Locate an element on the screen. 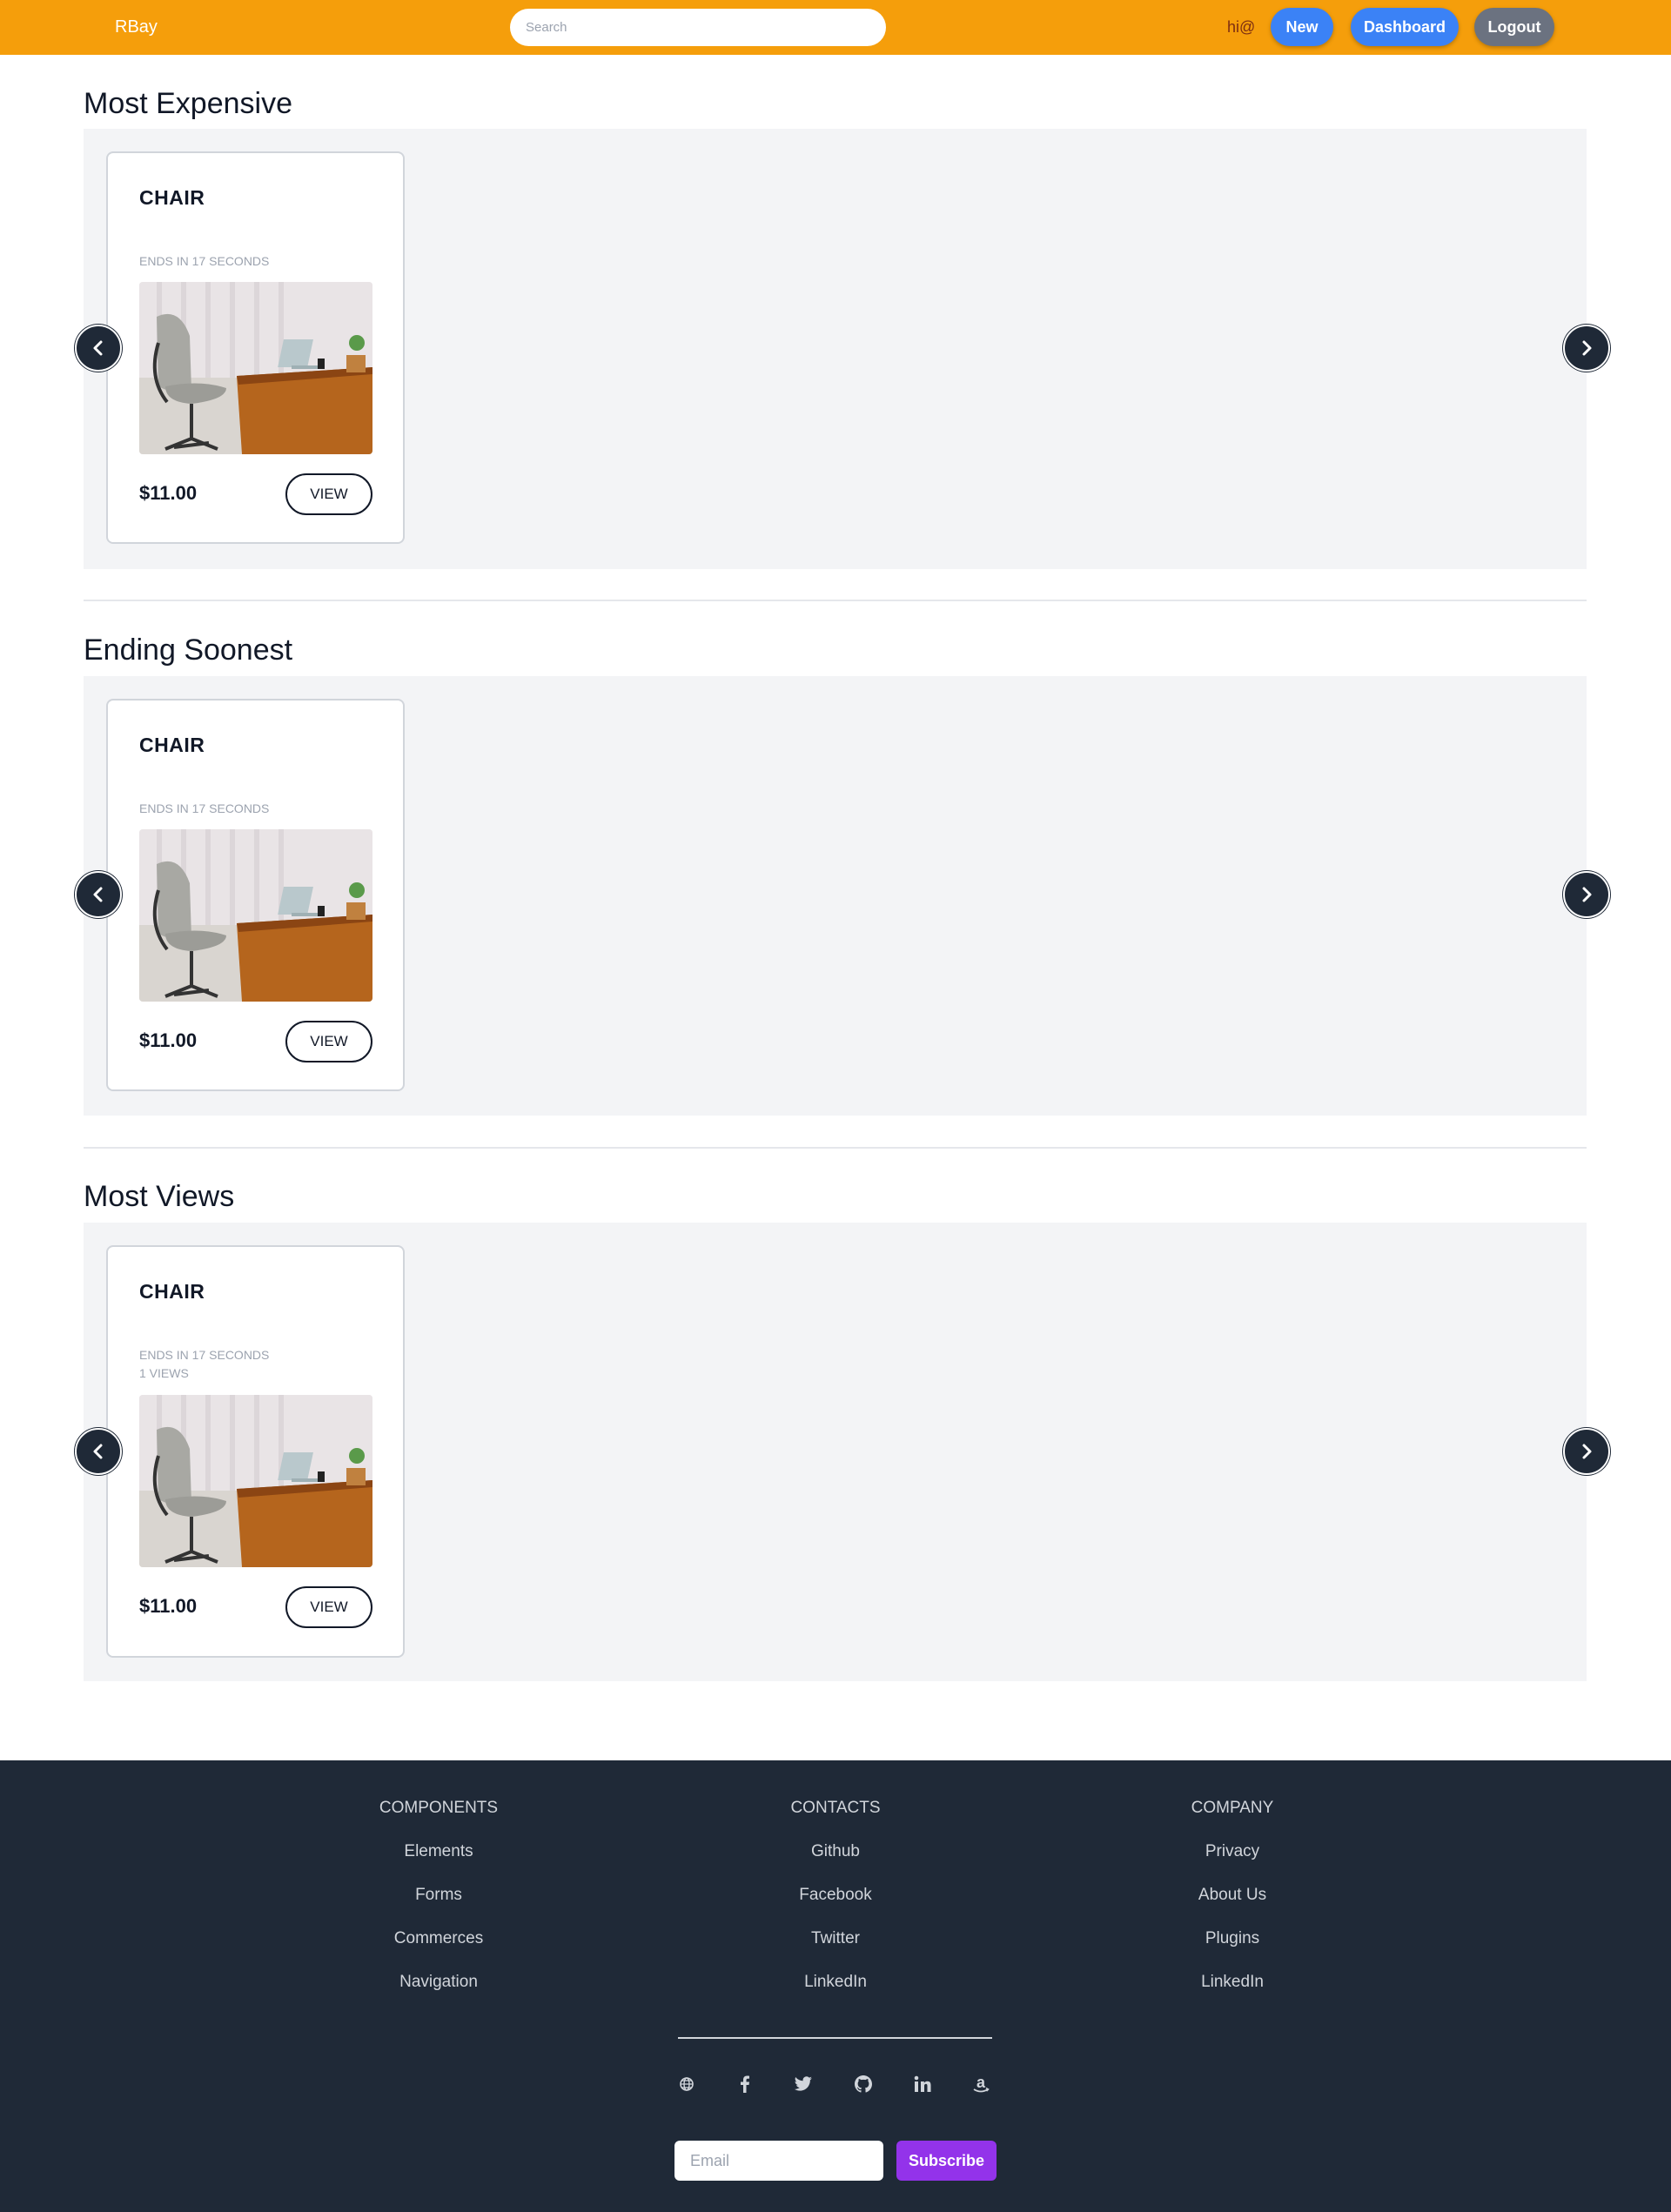  footer-heading: COMPONENTS is located at coordinates (439, 1808).